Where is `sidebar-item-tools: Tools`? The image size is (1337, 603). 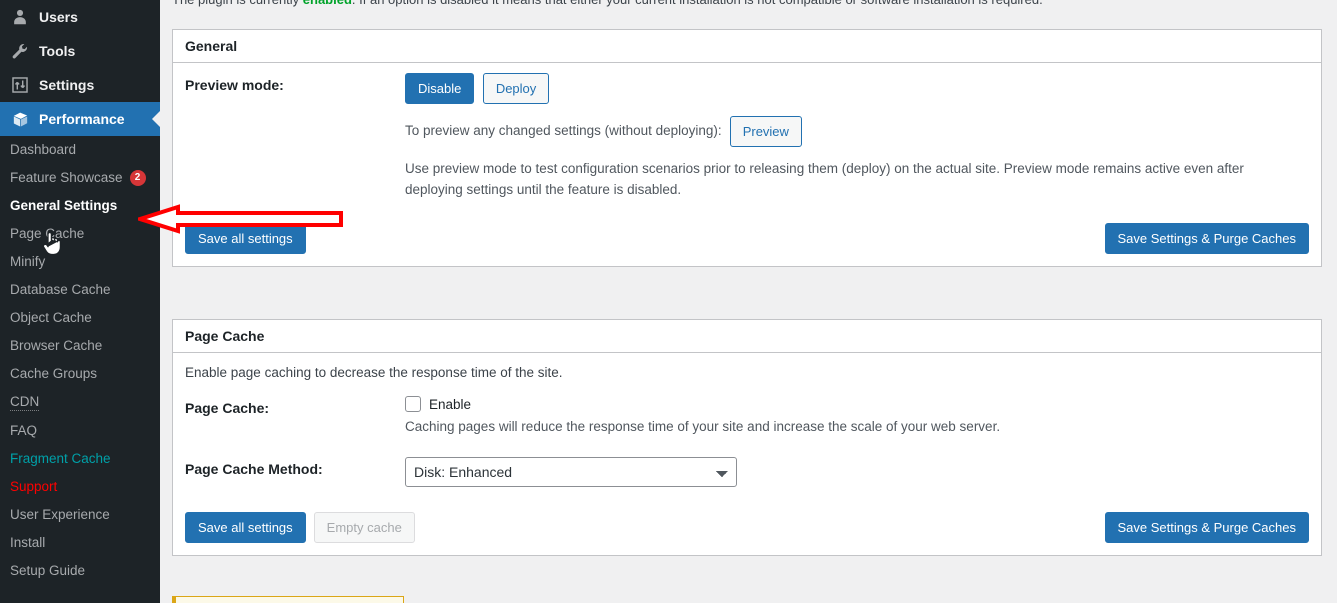
sidebar-item-tools: Tools is located at coordinates (80, 51).